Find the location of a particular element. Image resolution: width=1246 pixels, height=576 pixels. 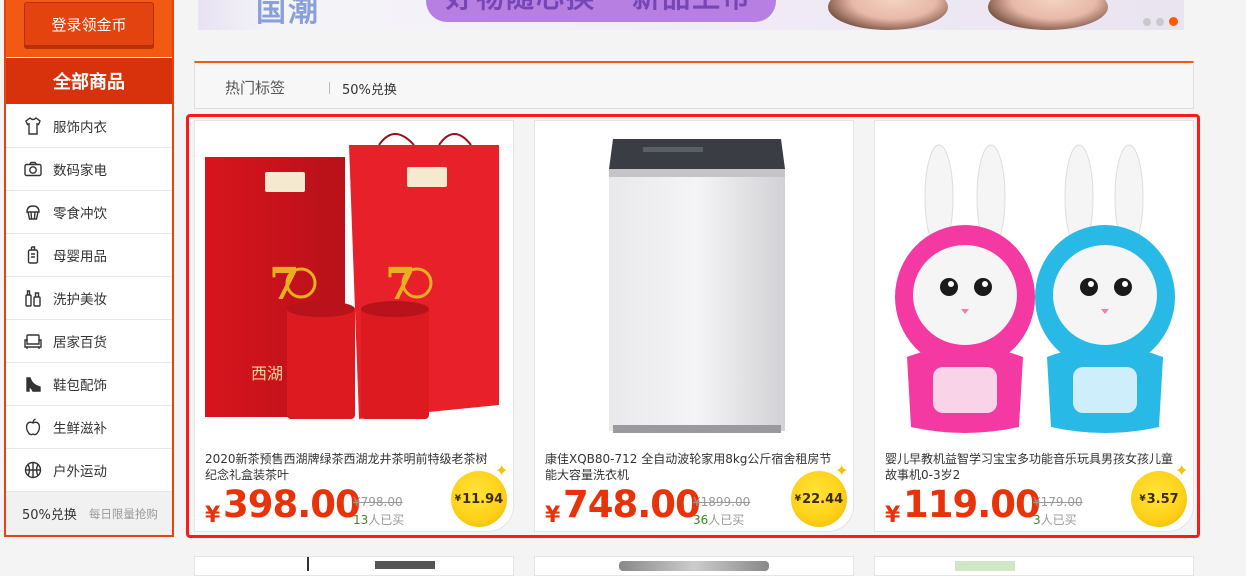

original-price: ¥1899.00 is located at coordinates (722, 502).